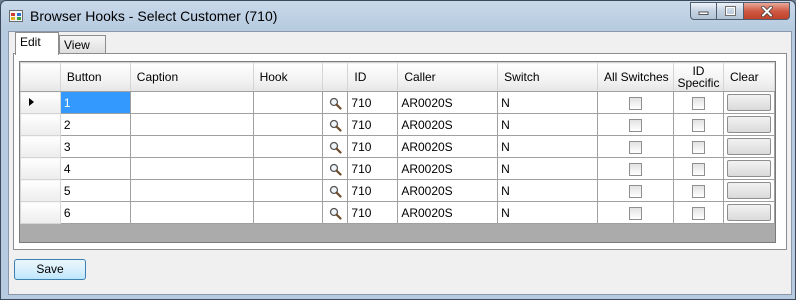 The height and width of the screenshot is (300, 796). I want to click on column-header-hook: Hook, so click(288, 77).